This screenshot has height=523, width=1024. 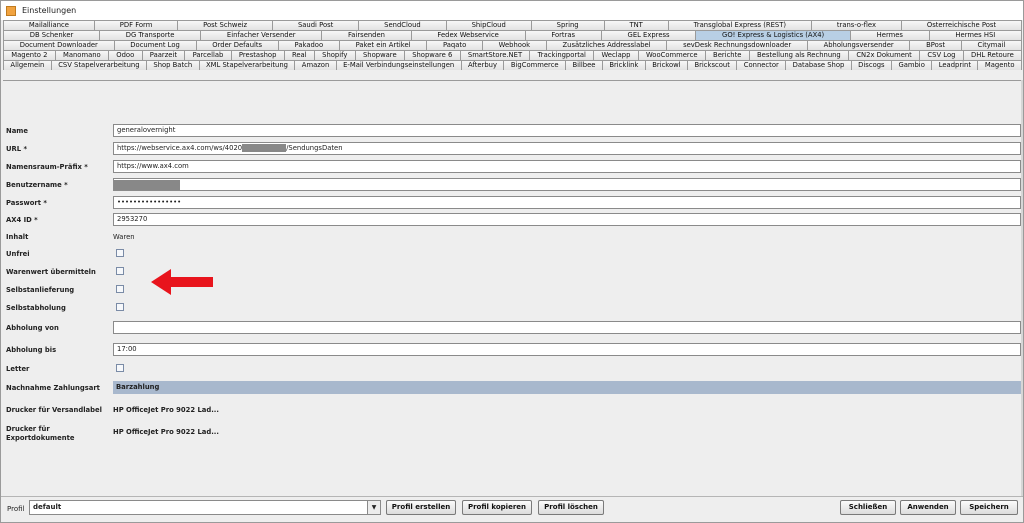 What do you see at coordinates (120, 253) in the screenshot?
I see `unfrei-checkbox` at bounding box center [120, 253].